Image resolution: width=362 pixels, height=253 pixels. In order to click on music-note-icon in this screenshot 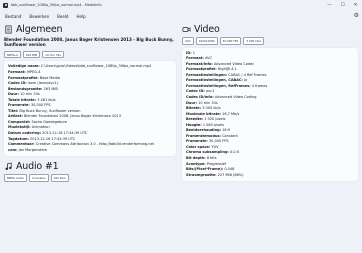, I will do `click(8, 166)`.